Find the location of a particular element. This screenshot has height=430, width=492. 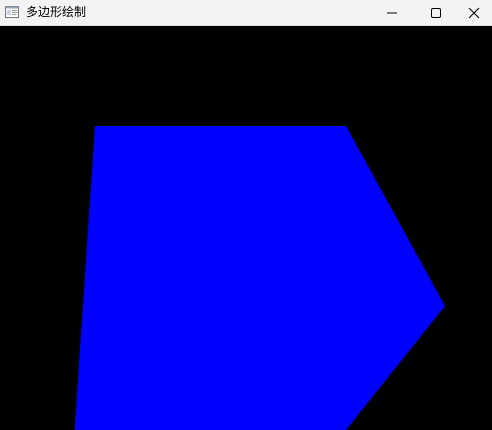

close-icon is located at coordinates (474, 13).